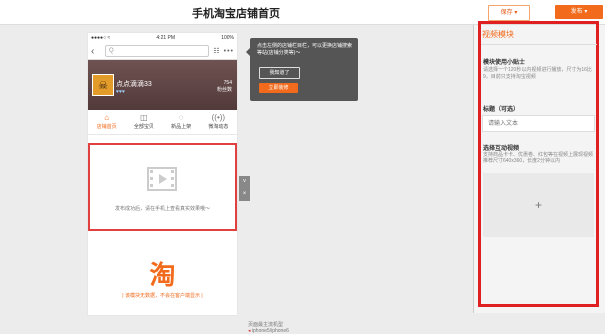 Image resolution: width=605 pixels, height=334 pixels. I want to click on phone-status-bar: ●●●●○ ≈ 4:21 PM 100%, so click(162, 38).